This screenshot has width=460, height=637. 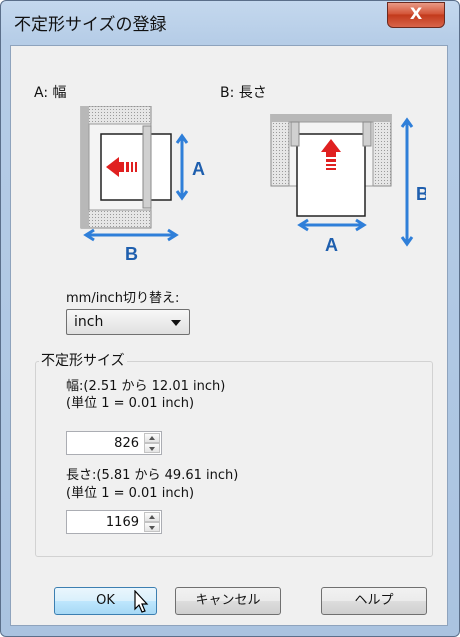 I want to click on title-bar: 不定形サイズの登録 X, so click(x=230, y=21).